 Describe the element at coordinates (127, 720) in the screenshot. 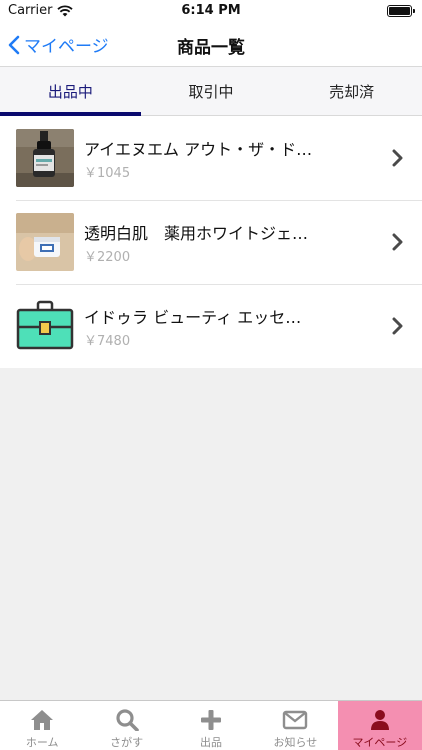

I see `search-icon` at that location.